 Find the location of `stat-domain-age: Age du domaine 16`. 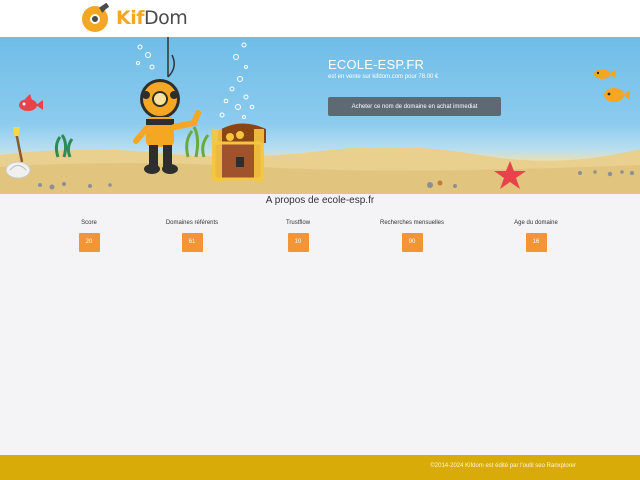

stat-domain-age: Age du domaine 16 is located at coordinates (536, 236).